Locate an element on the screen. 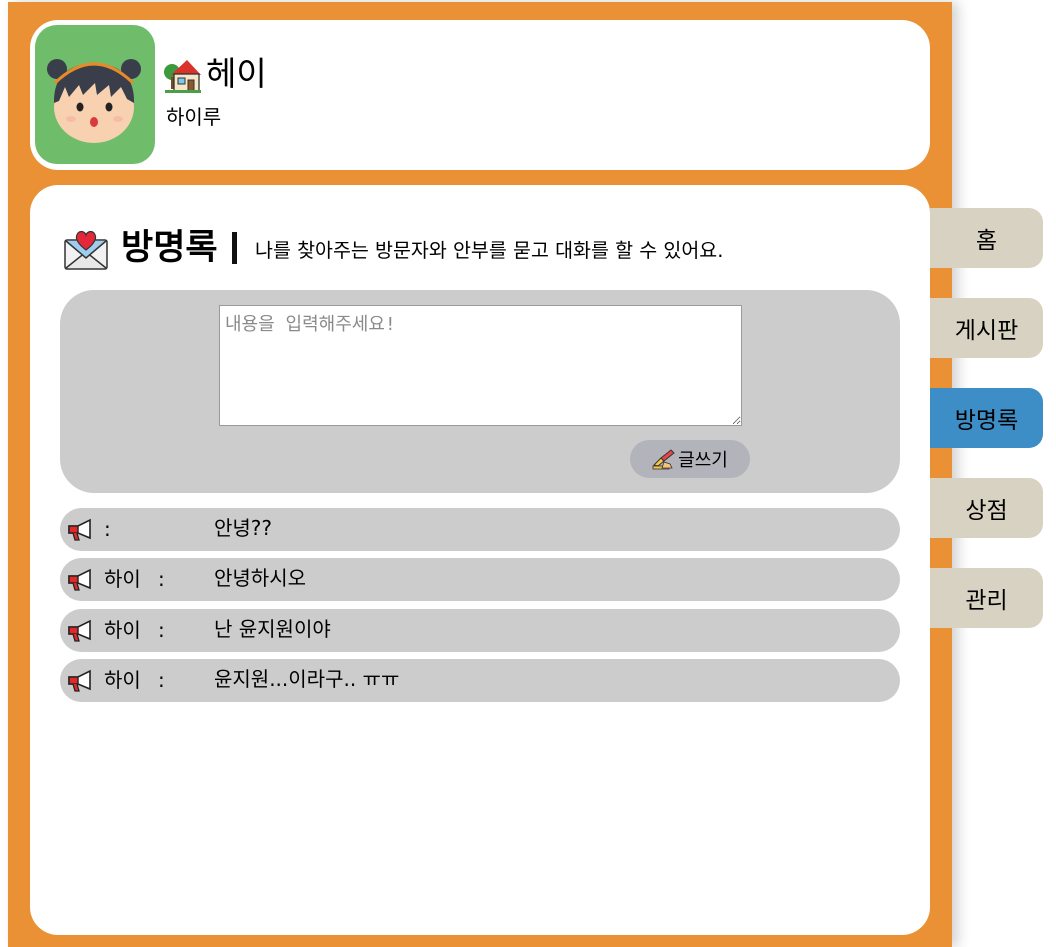 The height and width of the screenshot is (947, 1056). write-button-label: 글쓰기 is located at coordinates (703, 460).